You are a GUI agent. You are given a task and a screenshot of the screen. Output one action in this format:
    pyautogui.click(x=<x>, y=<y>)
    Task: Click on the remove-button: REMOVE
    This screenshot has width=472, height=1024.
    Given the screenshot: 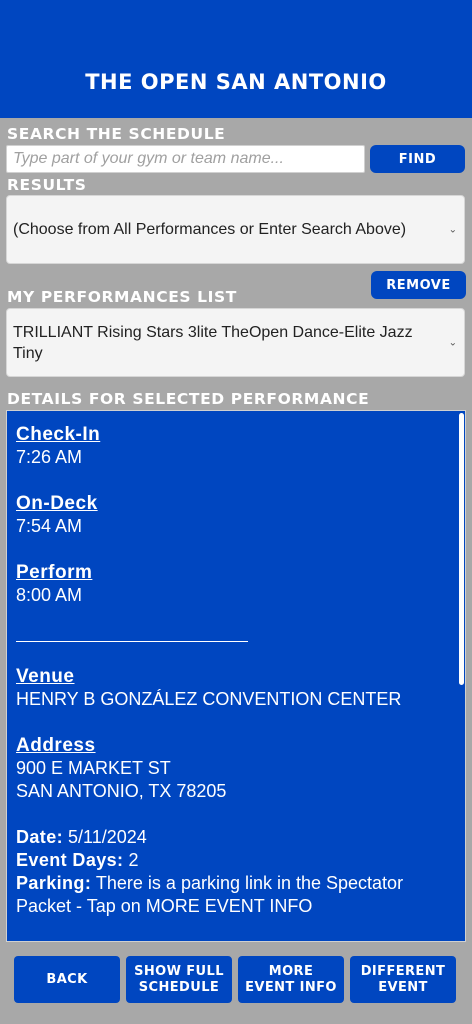 What is the action you would take?
    pyautogui.click(x=418, y=285)
    